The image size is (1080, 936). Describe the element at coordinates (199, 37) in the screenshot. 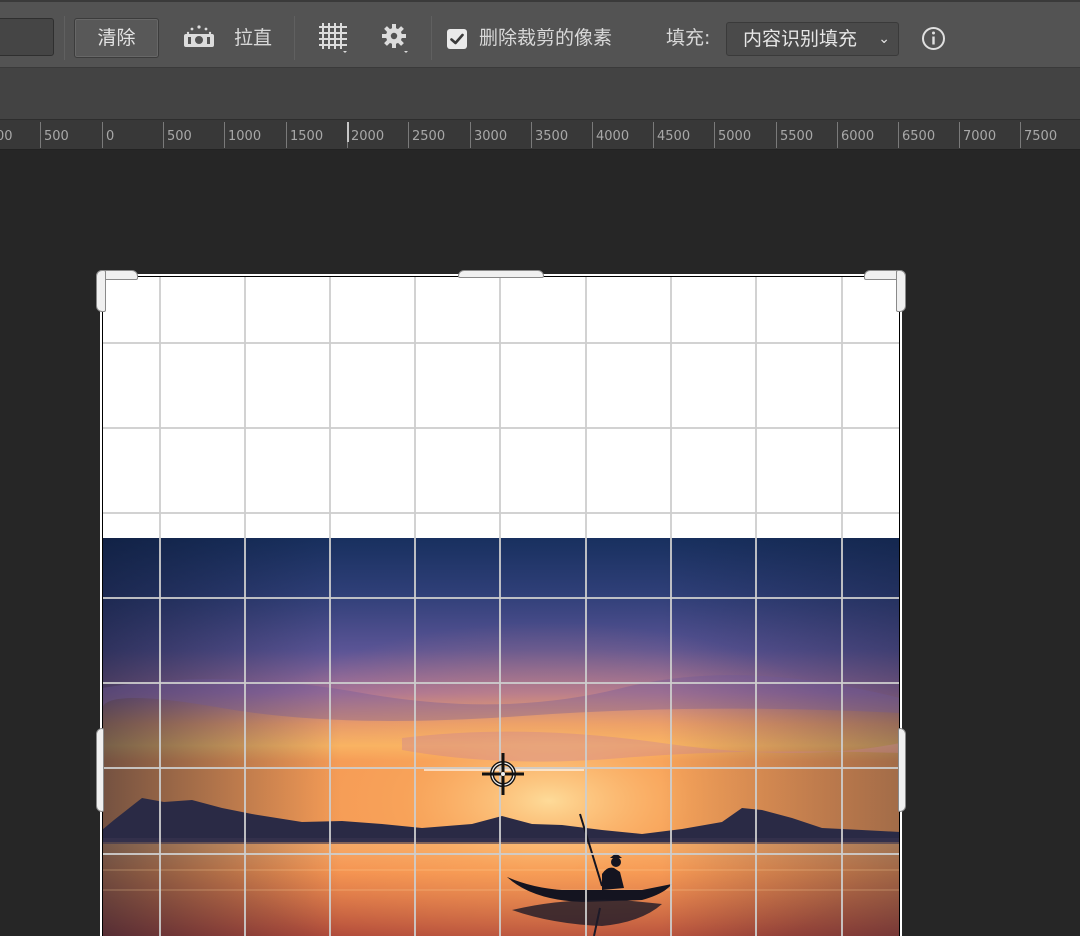

I see `level-icon` at that location.